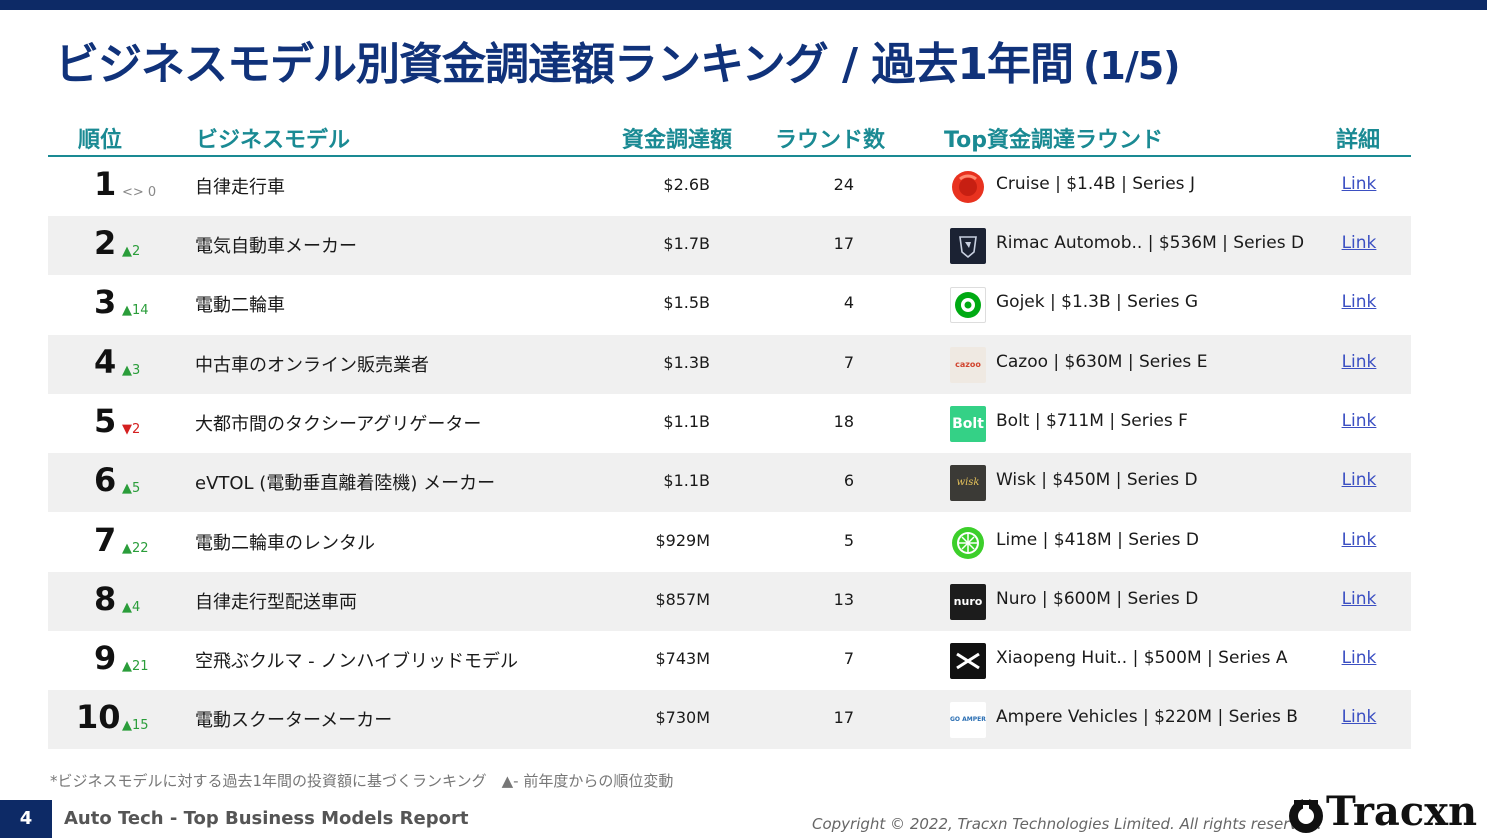 This screenshot has height=840, width=1487. Describe the element at coordinates (848, 540) in the screenshot. I see `round-count: 5` at that location.